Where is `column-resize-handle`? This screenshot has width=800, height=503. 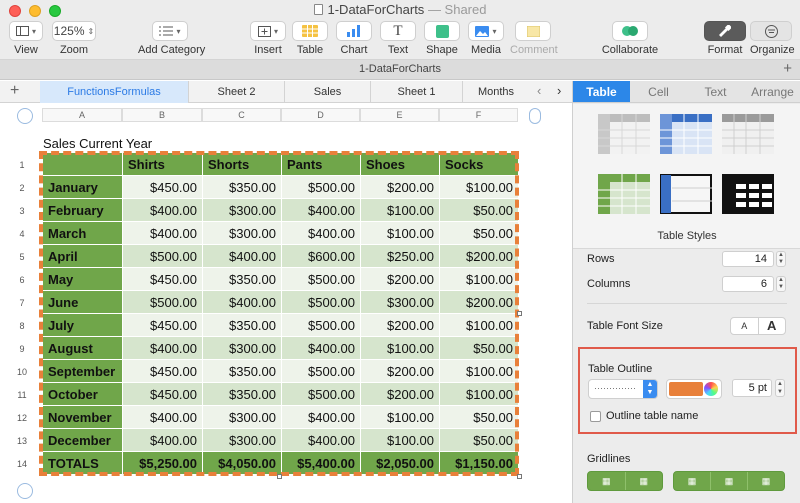
column-resize-handle is located at coordinates (535, 116).